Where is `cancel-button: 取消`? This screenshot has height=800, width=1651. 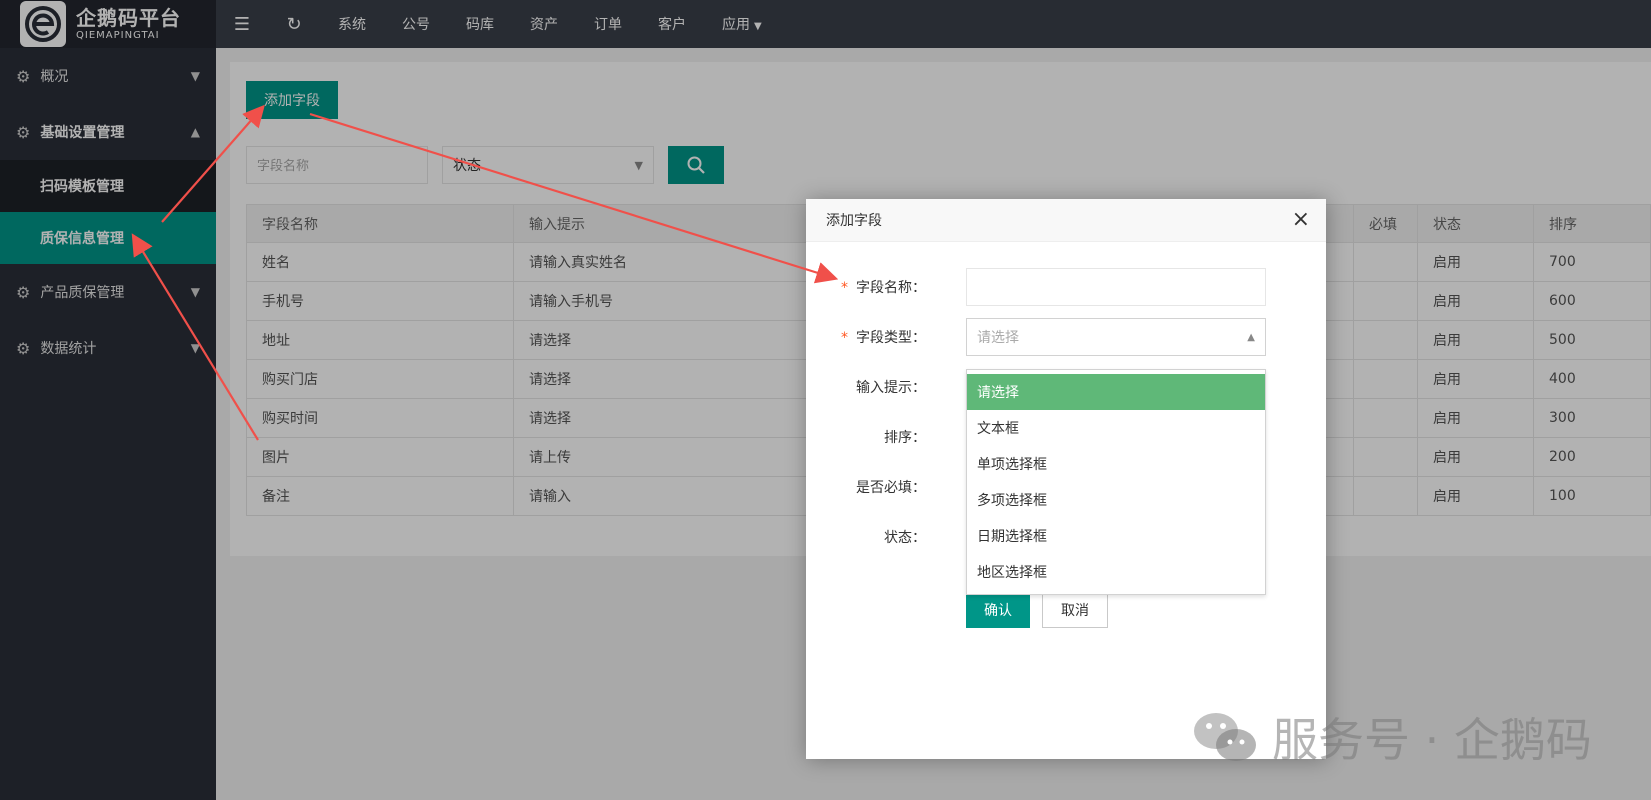 cancel-button: 取消 is located at coordinates (1075, 610).